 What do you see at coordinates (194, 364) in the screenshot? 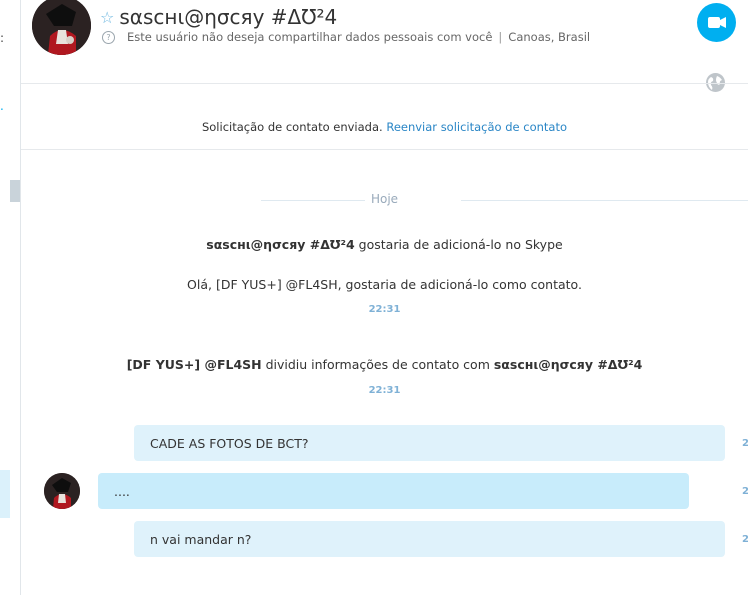
I see `event-sender: [DF YUS+] @FL4SH` at bounding box center [194, 364].